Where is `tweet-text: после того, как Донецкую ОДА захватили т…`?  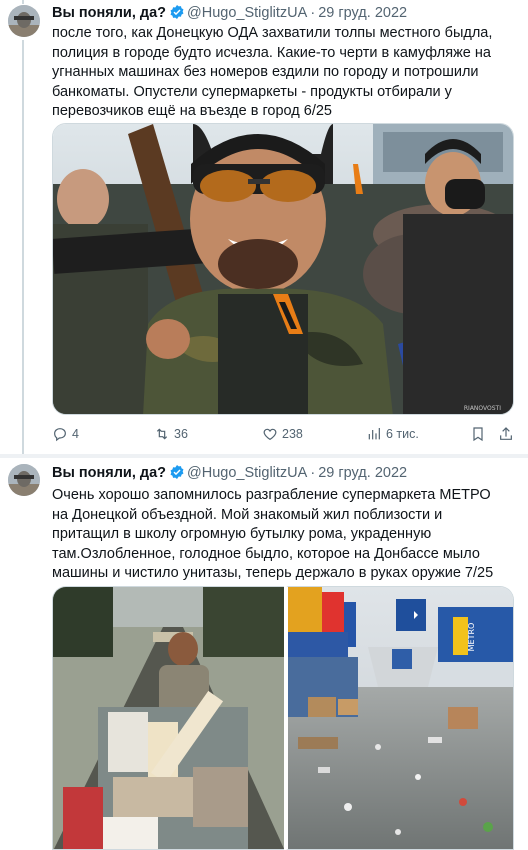 tweet-text: после того, как Донецкую ОДА захватили т… is located at coordinates (277, 73).